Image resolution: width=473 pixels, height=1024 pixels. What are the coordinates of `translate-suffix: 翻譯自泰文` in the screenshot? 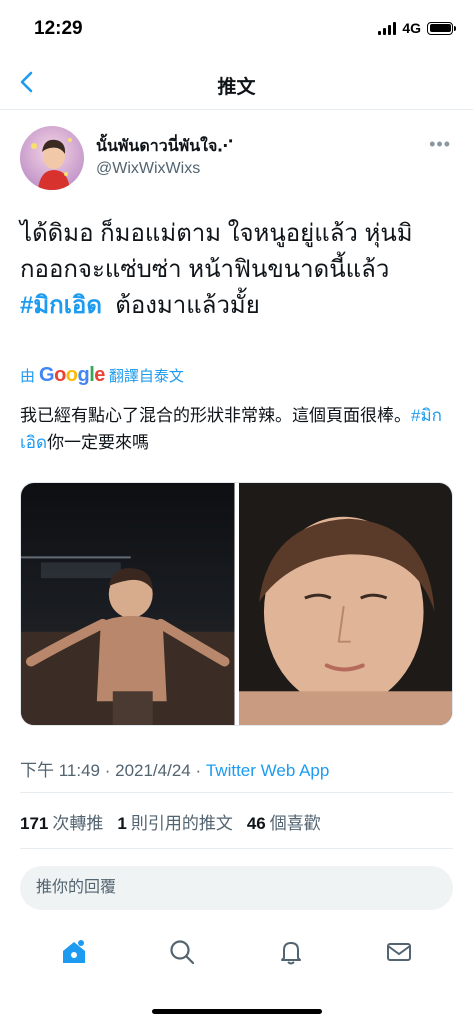 It's located at (146, 376).